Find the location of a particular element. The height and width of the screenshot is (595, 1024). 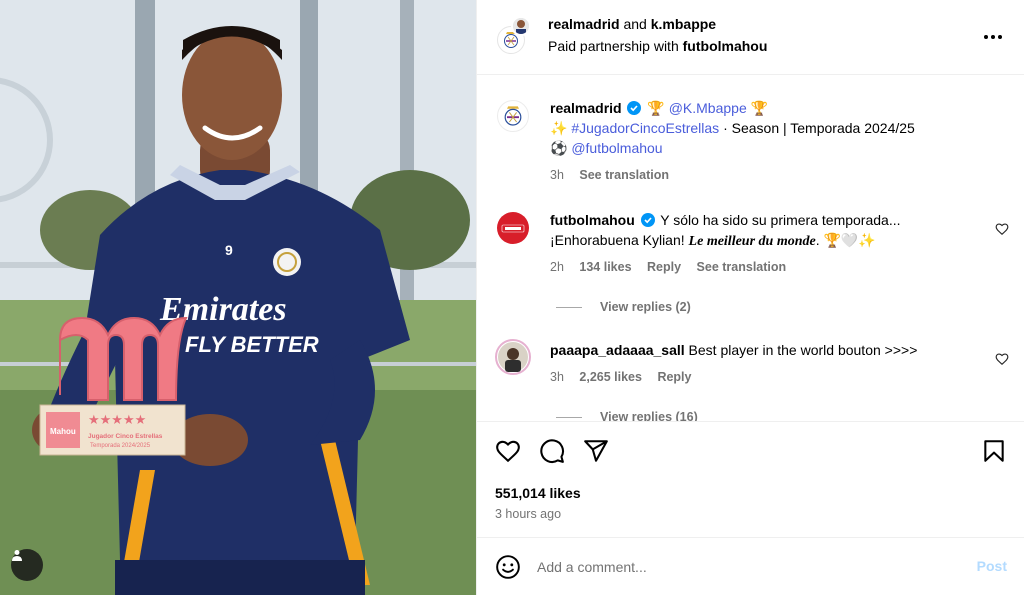

comment-meta: 3h 2,265 likes Reply is located at coordinates (626, 377).